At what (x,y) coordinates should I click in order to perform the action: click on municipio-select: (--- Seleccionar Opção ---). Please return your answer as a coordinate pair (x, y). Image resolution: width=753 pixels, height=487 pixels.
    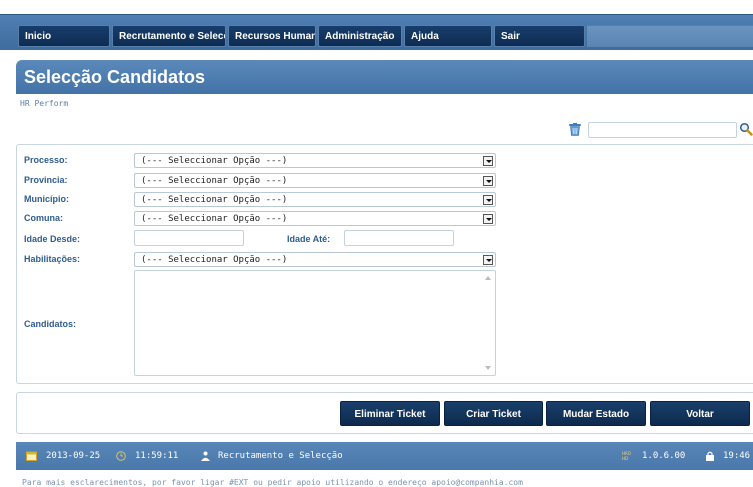
    Looking at the image, I should click on (315, 199).